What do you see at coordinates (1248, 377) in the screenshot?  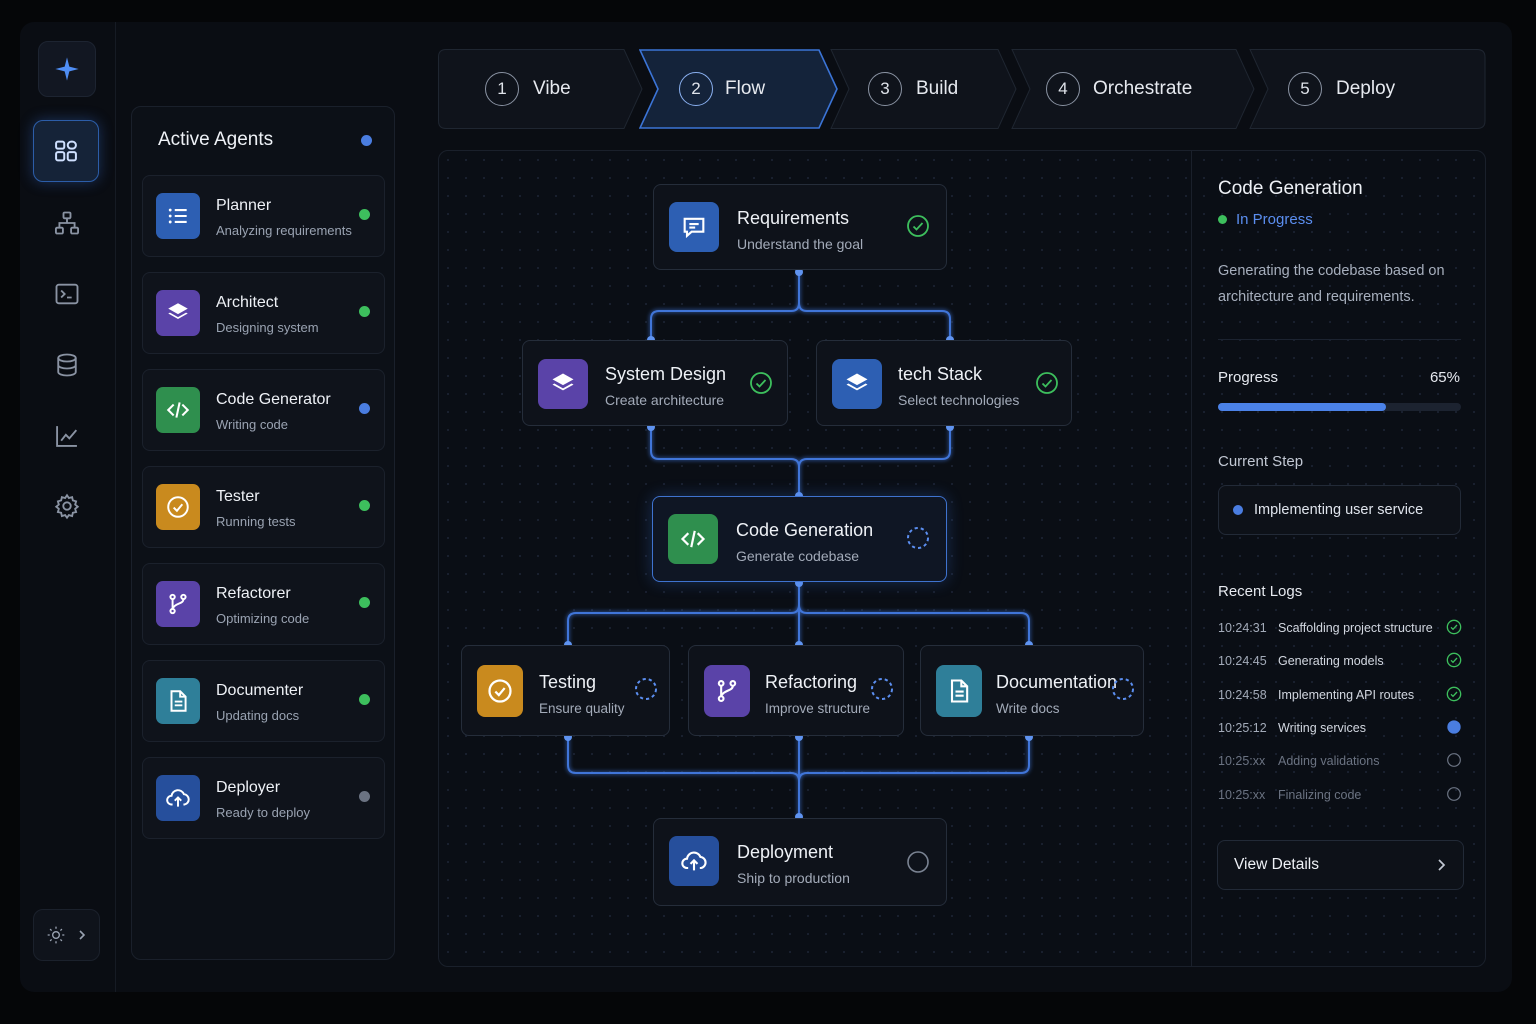 I see `progress-label: Progress` at bounding box center [1248, 377].